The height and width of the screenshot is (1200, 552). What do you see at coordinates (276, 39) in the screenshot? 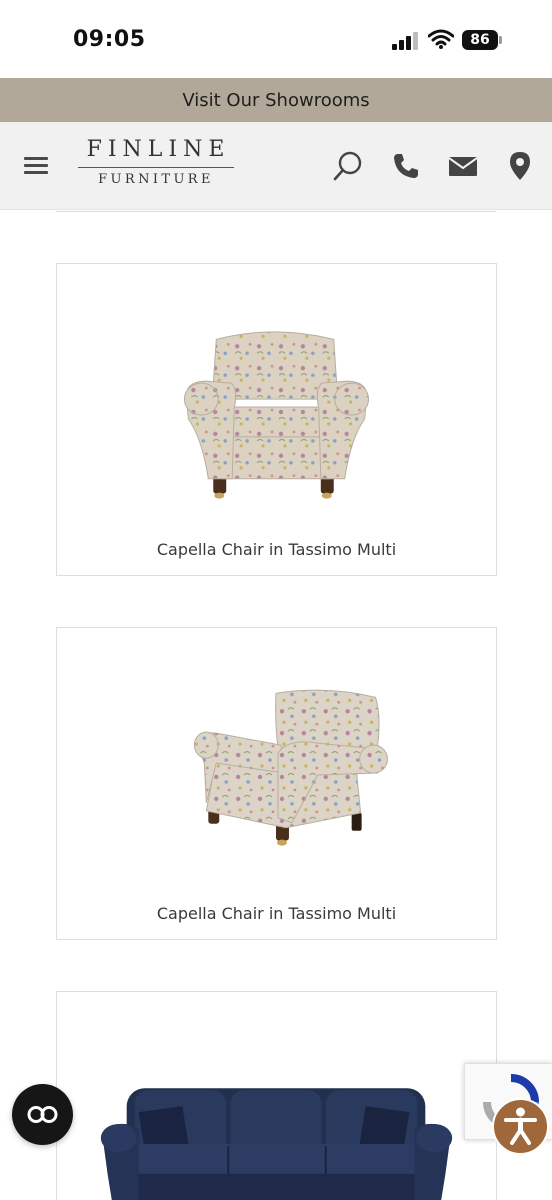
I see `status-bar: 09:05 86` at bounding box center [276, 39].